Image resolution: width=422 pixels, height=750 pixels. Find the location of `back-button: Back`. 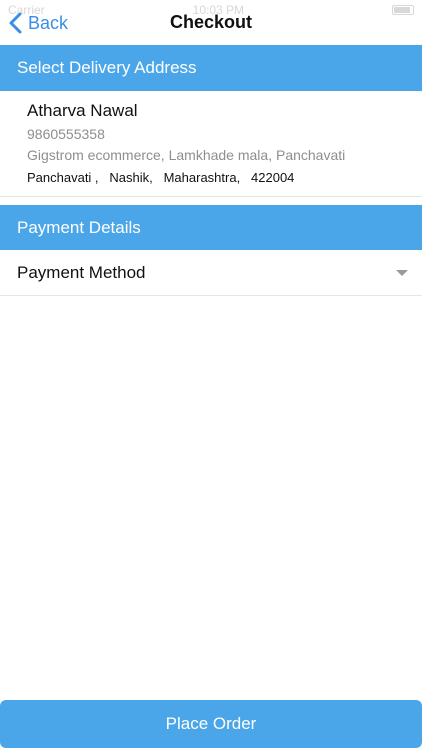

back-button: Back is located at coordinates (38, 23).